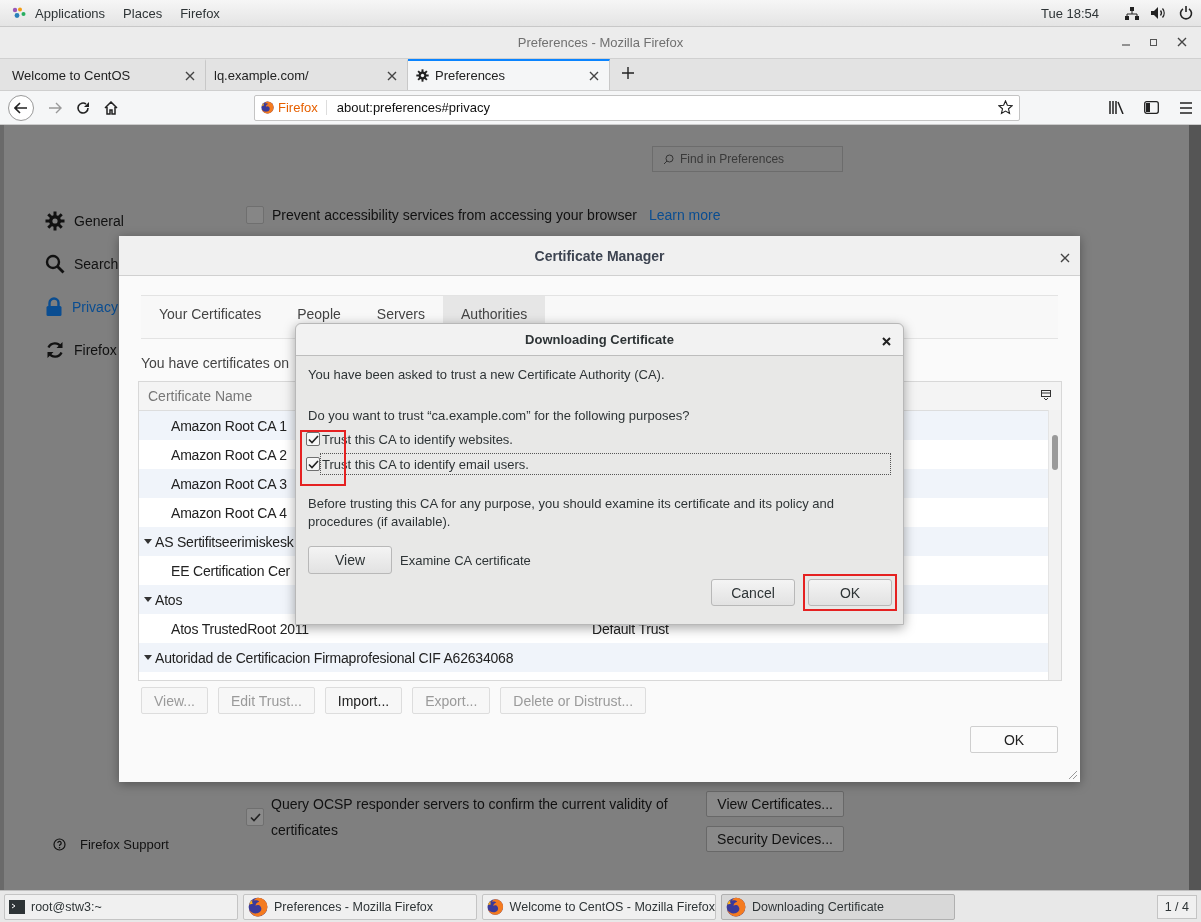 Image resolution: width=1201 pixels, height=922 pixels. Describe the element at coordinates (454, 215) in the screenshot. I see `checkbox-label: Prevent accessibility services from accessing your browser` at that location.